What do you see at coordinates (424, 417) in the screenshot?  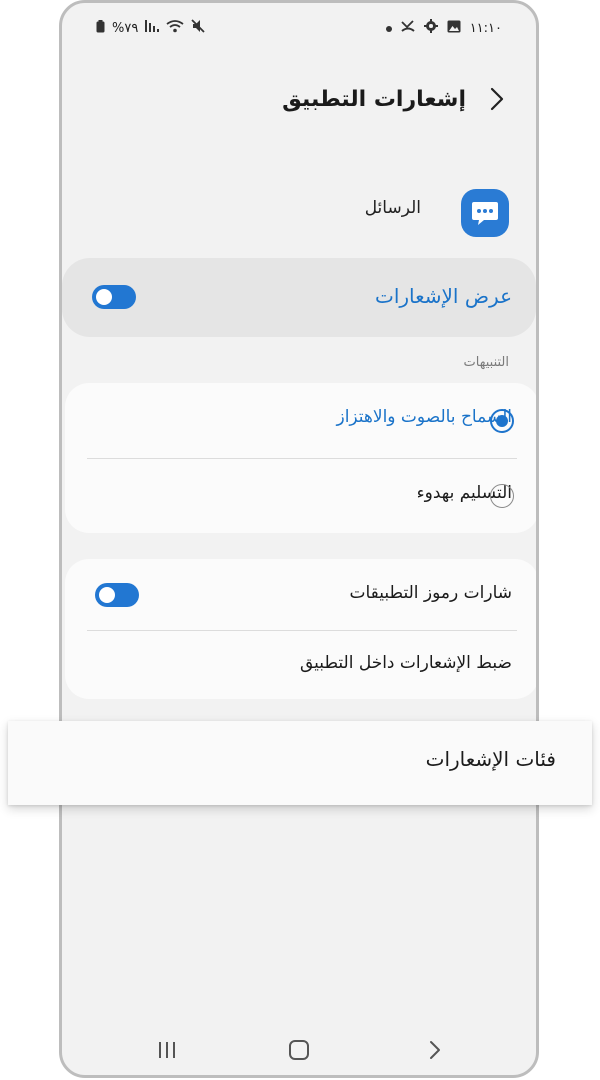 I see `alert-option-label: السماح بالصوت والاهتزاز` at bounding box center [424, 417].